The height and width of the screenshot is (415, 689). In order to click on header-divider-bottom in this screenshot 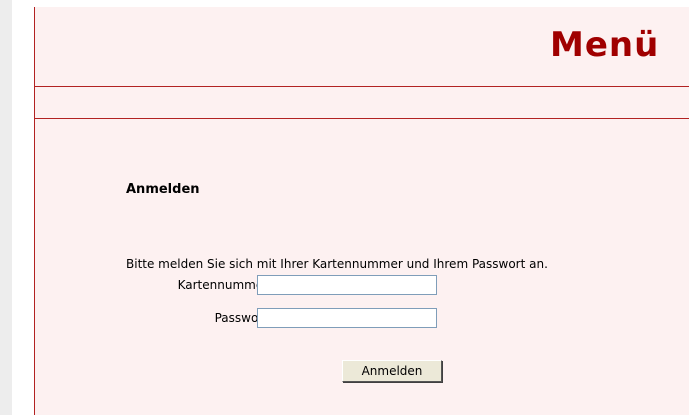, I will do `click(361, 118)`.